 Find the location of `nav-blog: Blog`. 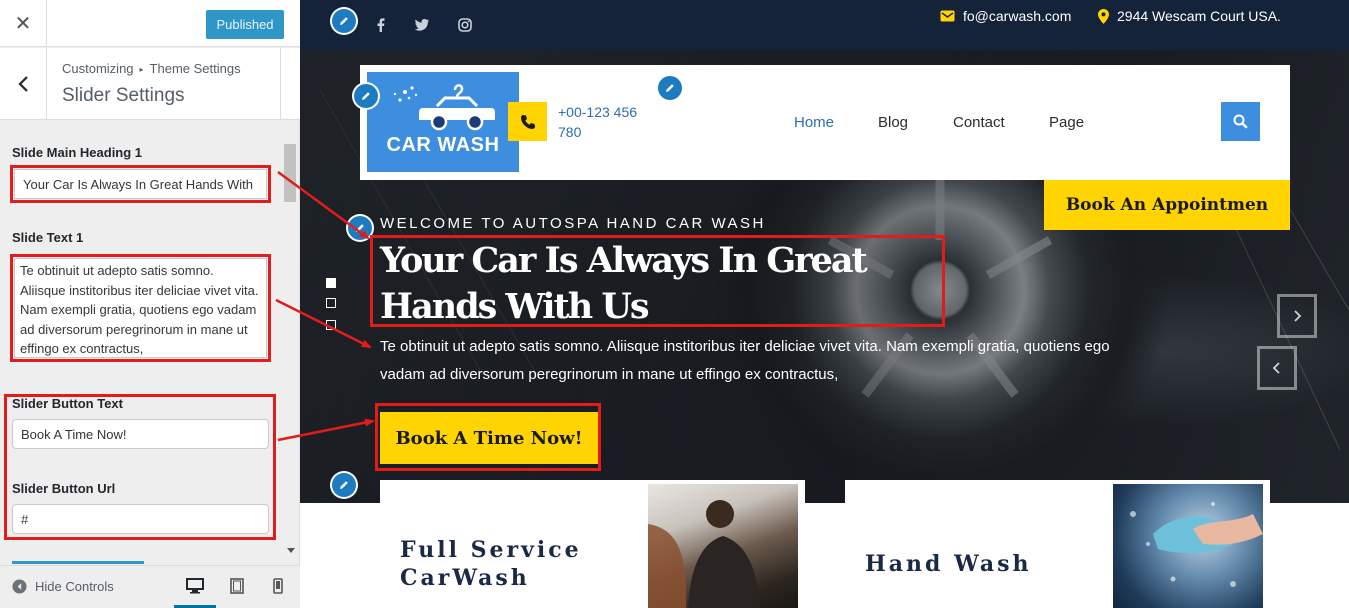

nav-blog: Blog is located at coordinates (893, 122).